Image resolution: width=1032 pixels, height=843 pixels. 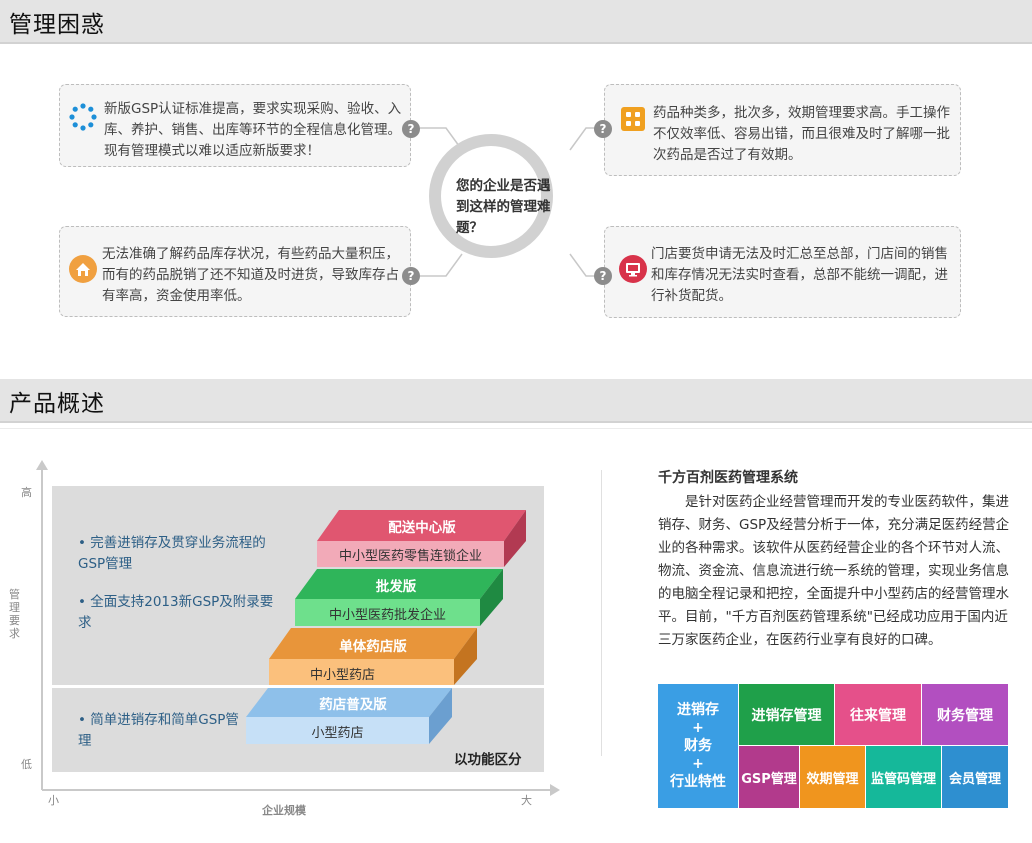 I want to click on monitor-icon, so click(x=633, y=269).